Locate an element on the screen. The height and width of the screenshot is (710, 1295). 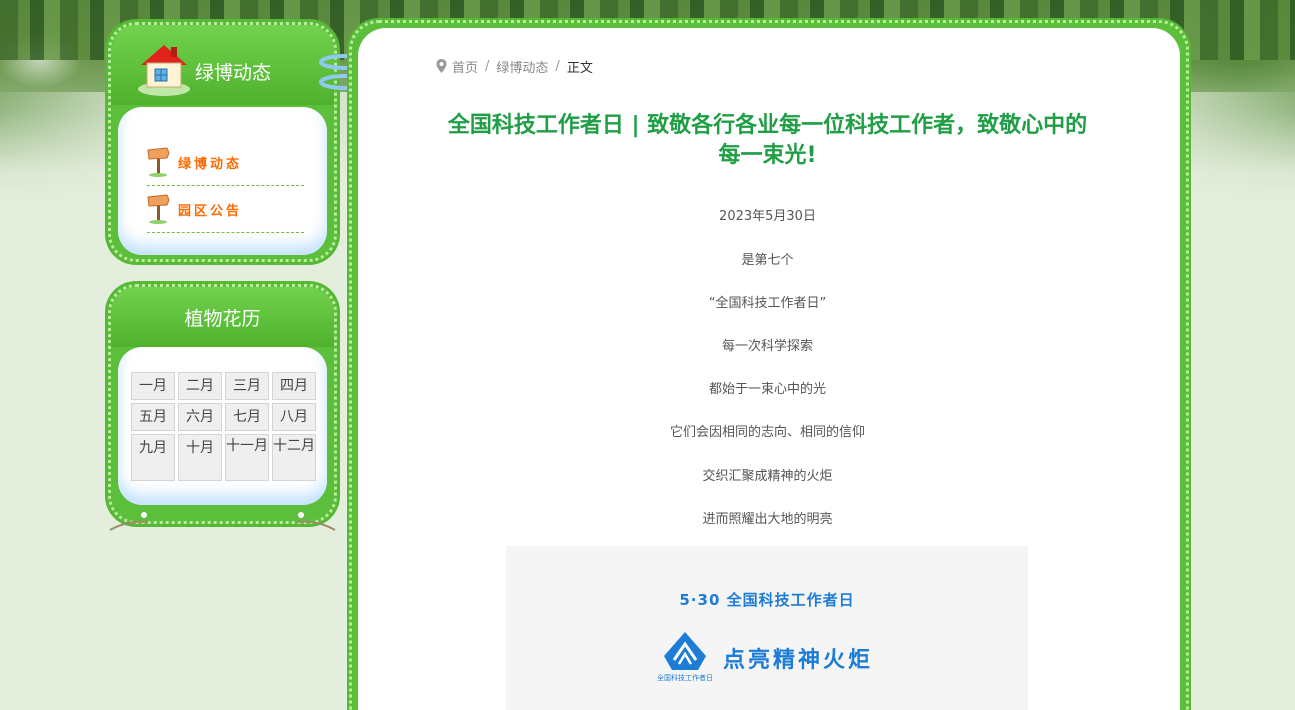
month-button-4: 四月 is located at coordinates (294, 386).